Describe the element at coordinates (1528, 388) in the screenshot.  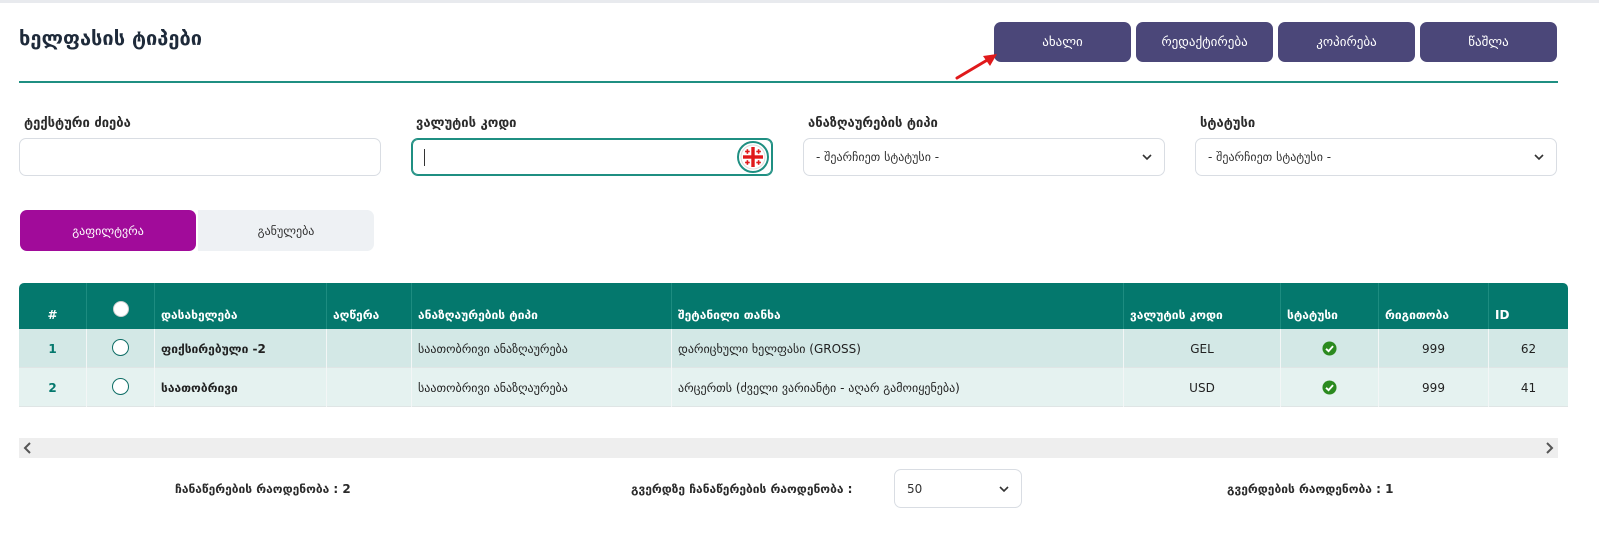
I see `row-id: 41` at that location.